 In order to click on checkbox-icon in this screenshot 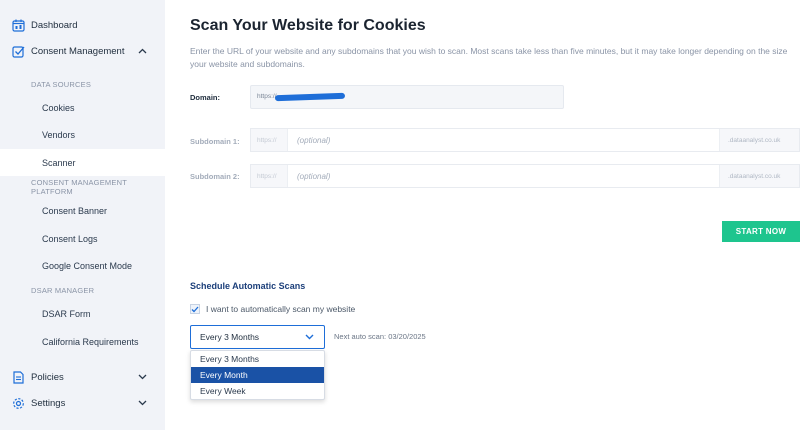, I will do `click(18, 51)`.